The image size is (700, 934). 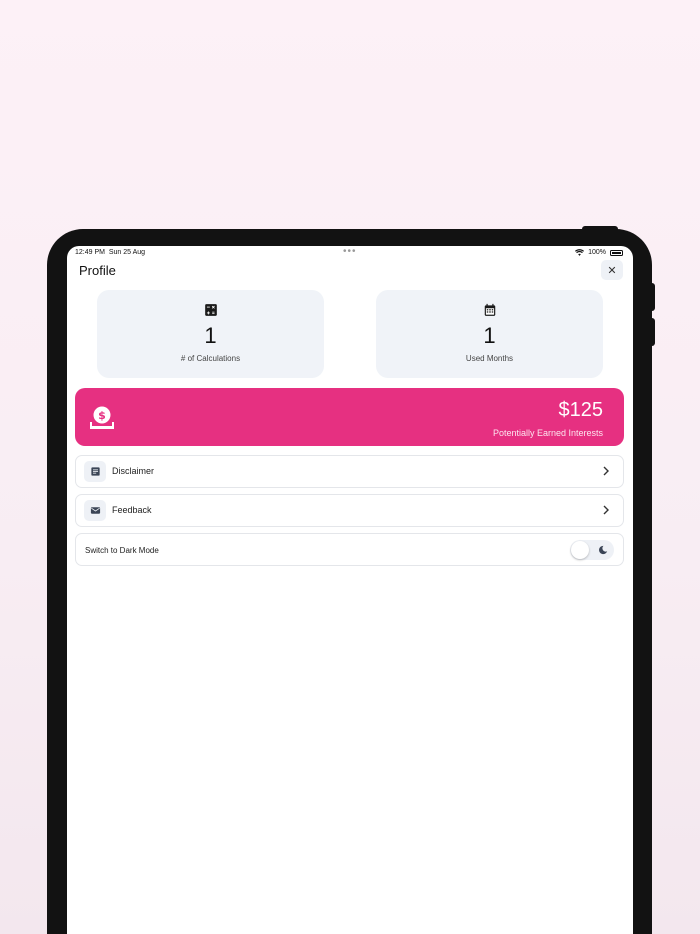 I want to click on stat-card-months: 1 Used Months, so click(x=489, y=334).